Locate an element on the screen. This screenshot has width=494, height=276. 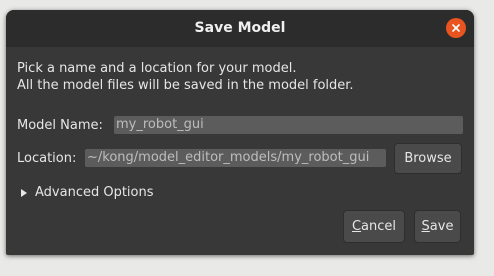
triangle-right-icon is located at coordinates (24, 192).